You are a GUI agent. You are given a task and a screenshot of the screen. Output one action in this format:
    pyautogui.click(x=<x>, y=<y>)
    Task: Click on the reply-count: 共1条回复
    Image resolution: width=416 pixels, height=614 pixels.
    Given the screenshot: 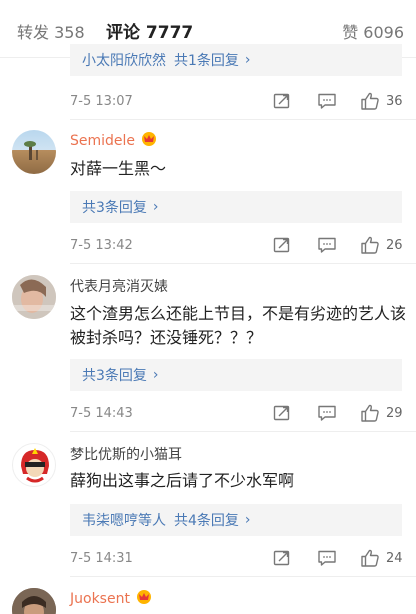 What is the action you would take?
    pyautogui.click(x=206, y=60)
    